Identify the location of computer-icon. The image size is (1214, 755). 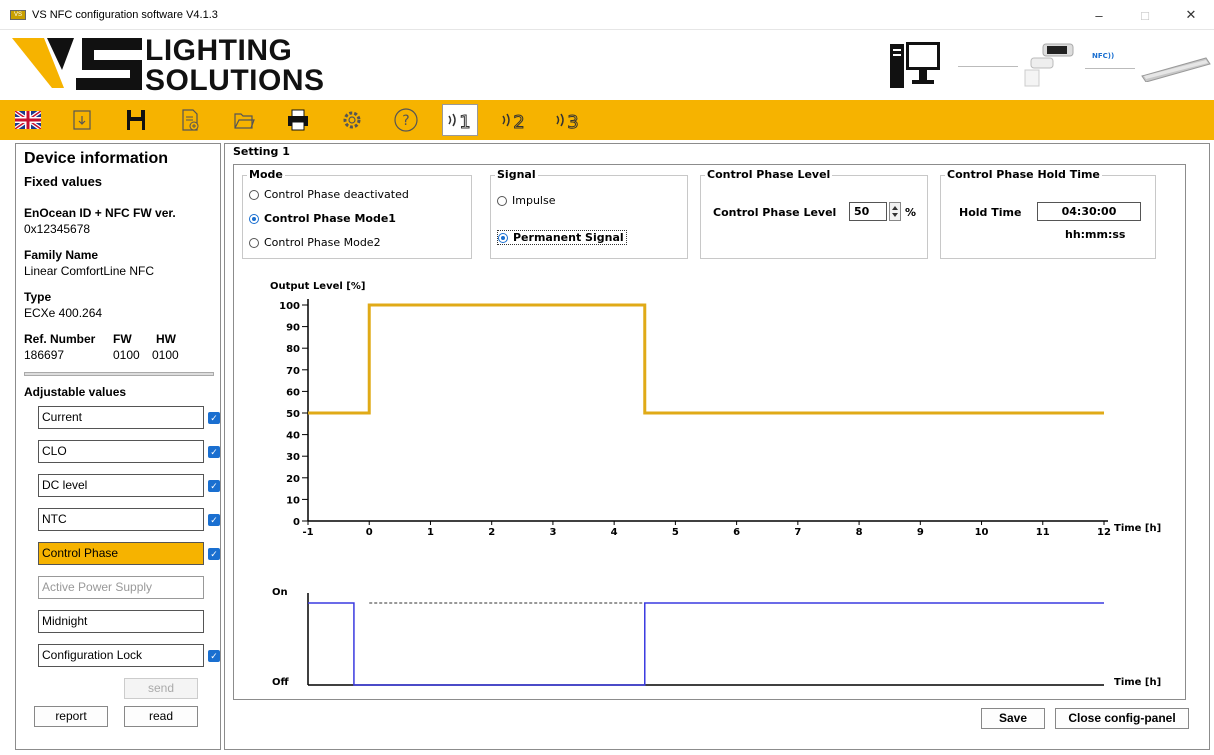
(915, 65).